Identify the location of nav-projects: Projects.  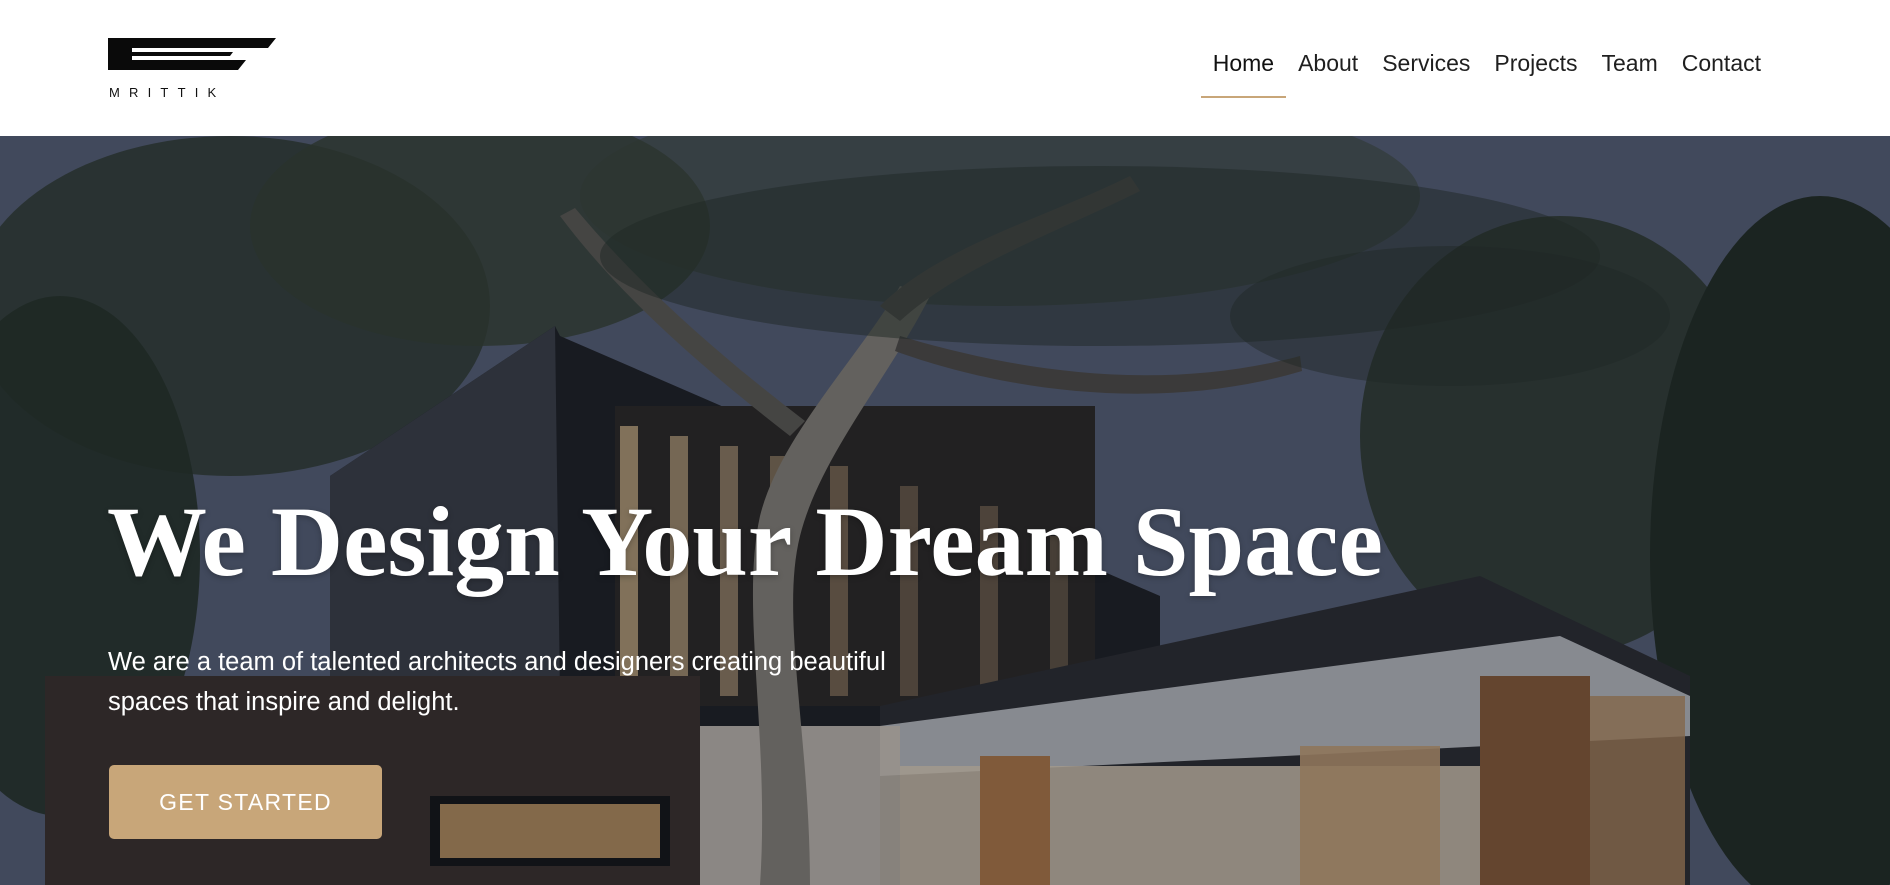
(1535, 72).